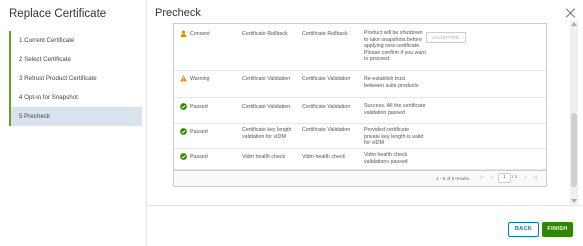  Describe the element at coordinates (45, 59) in the screenshot. I see `step-label: 2 Select Certificate` at that location.